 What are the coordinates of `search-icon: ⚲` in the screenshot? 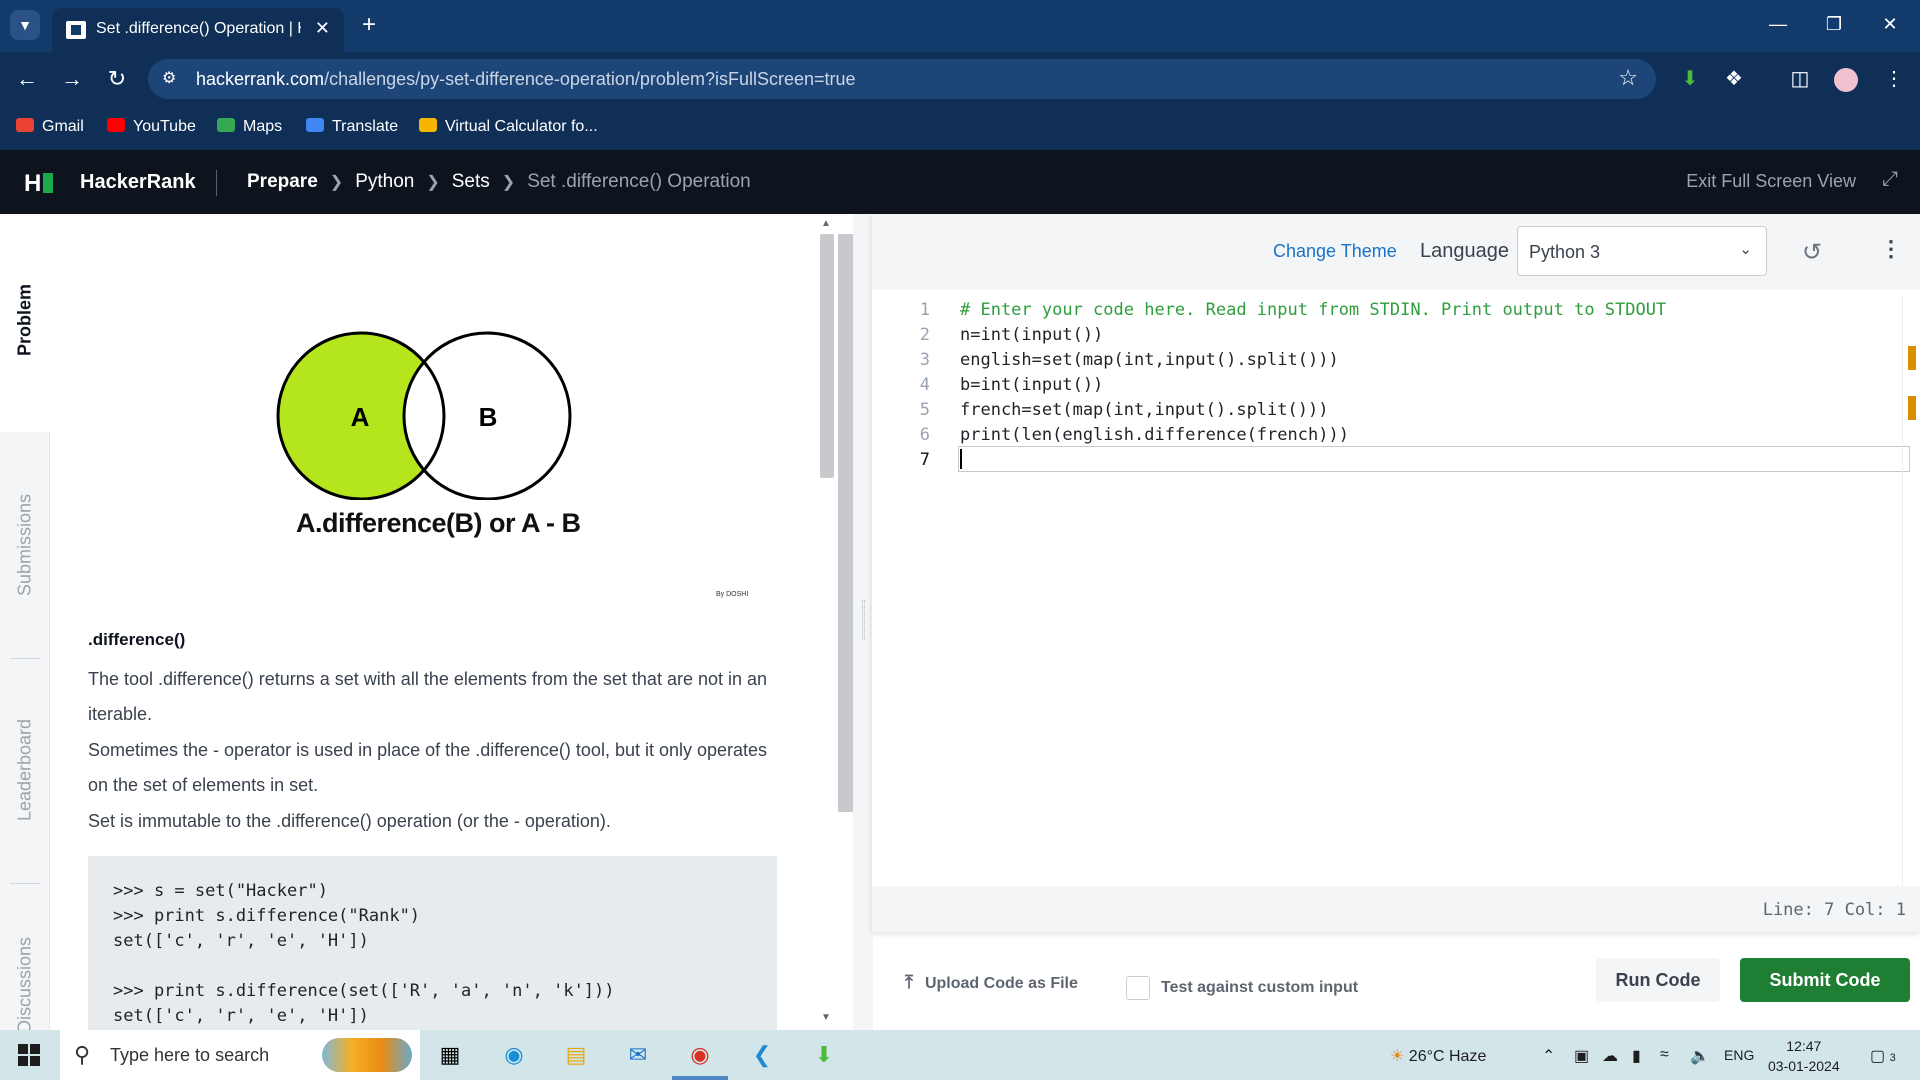 It's located at (82, 1054).